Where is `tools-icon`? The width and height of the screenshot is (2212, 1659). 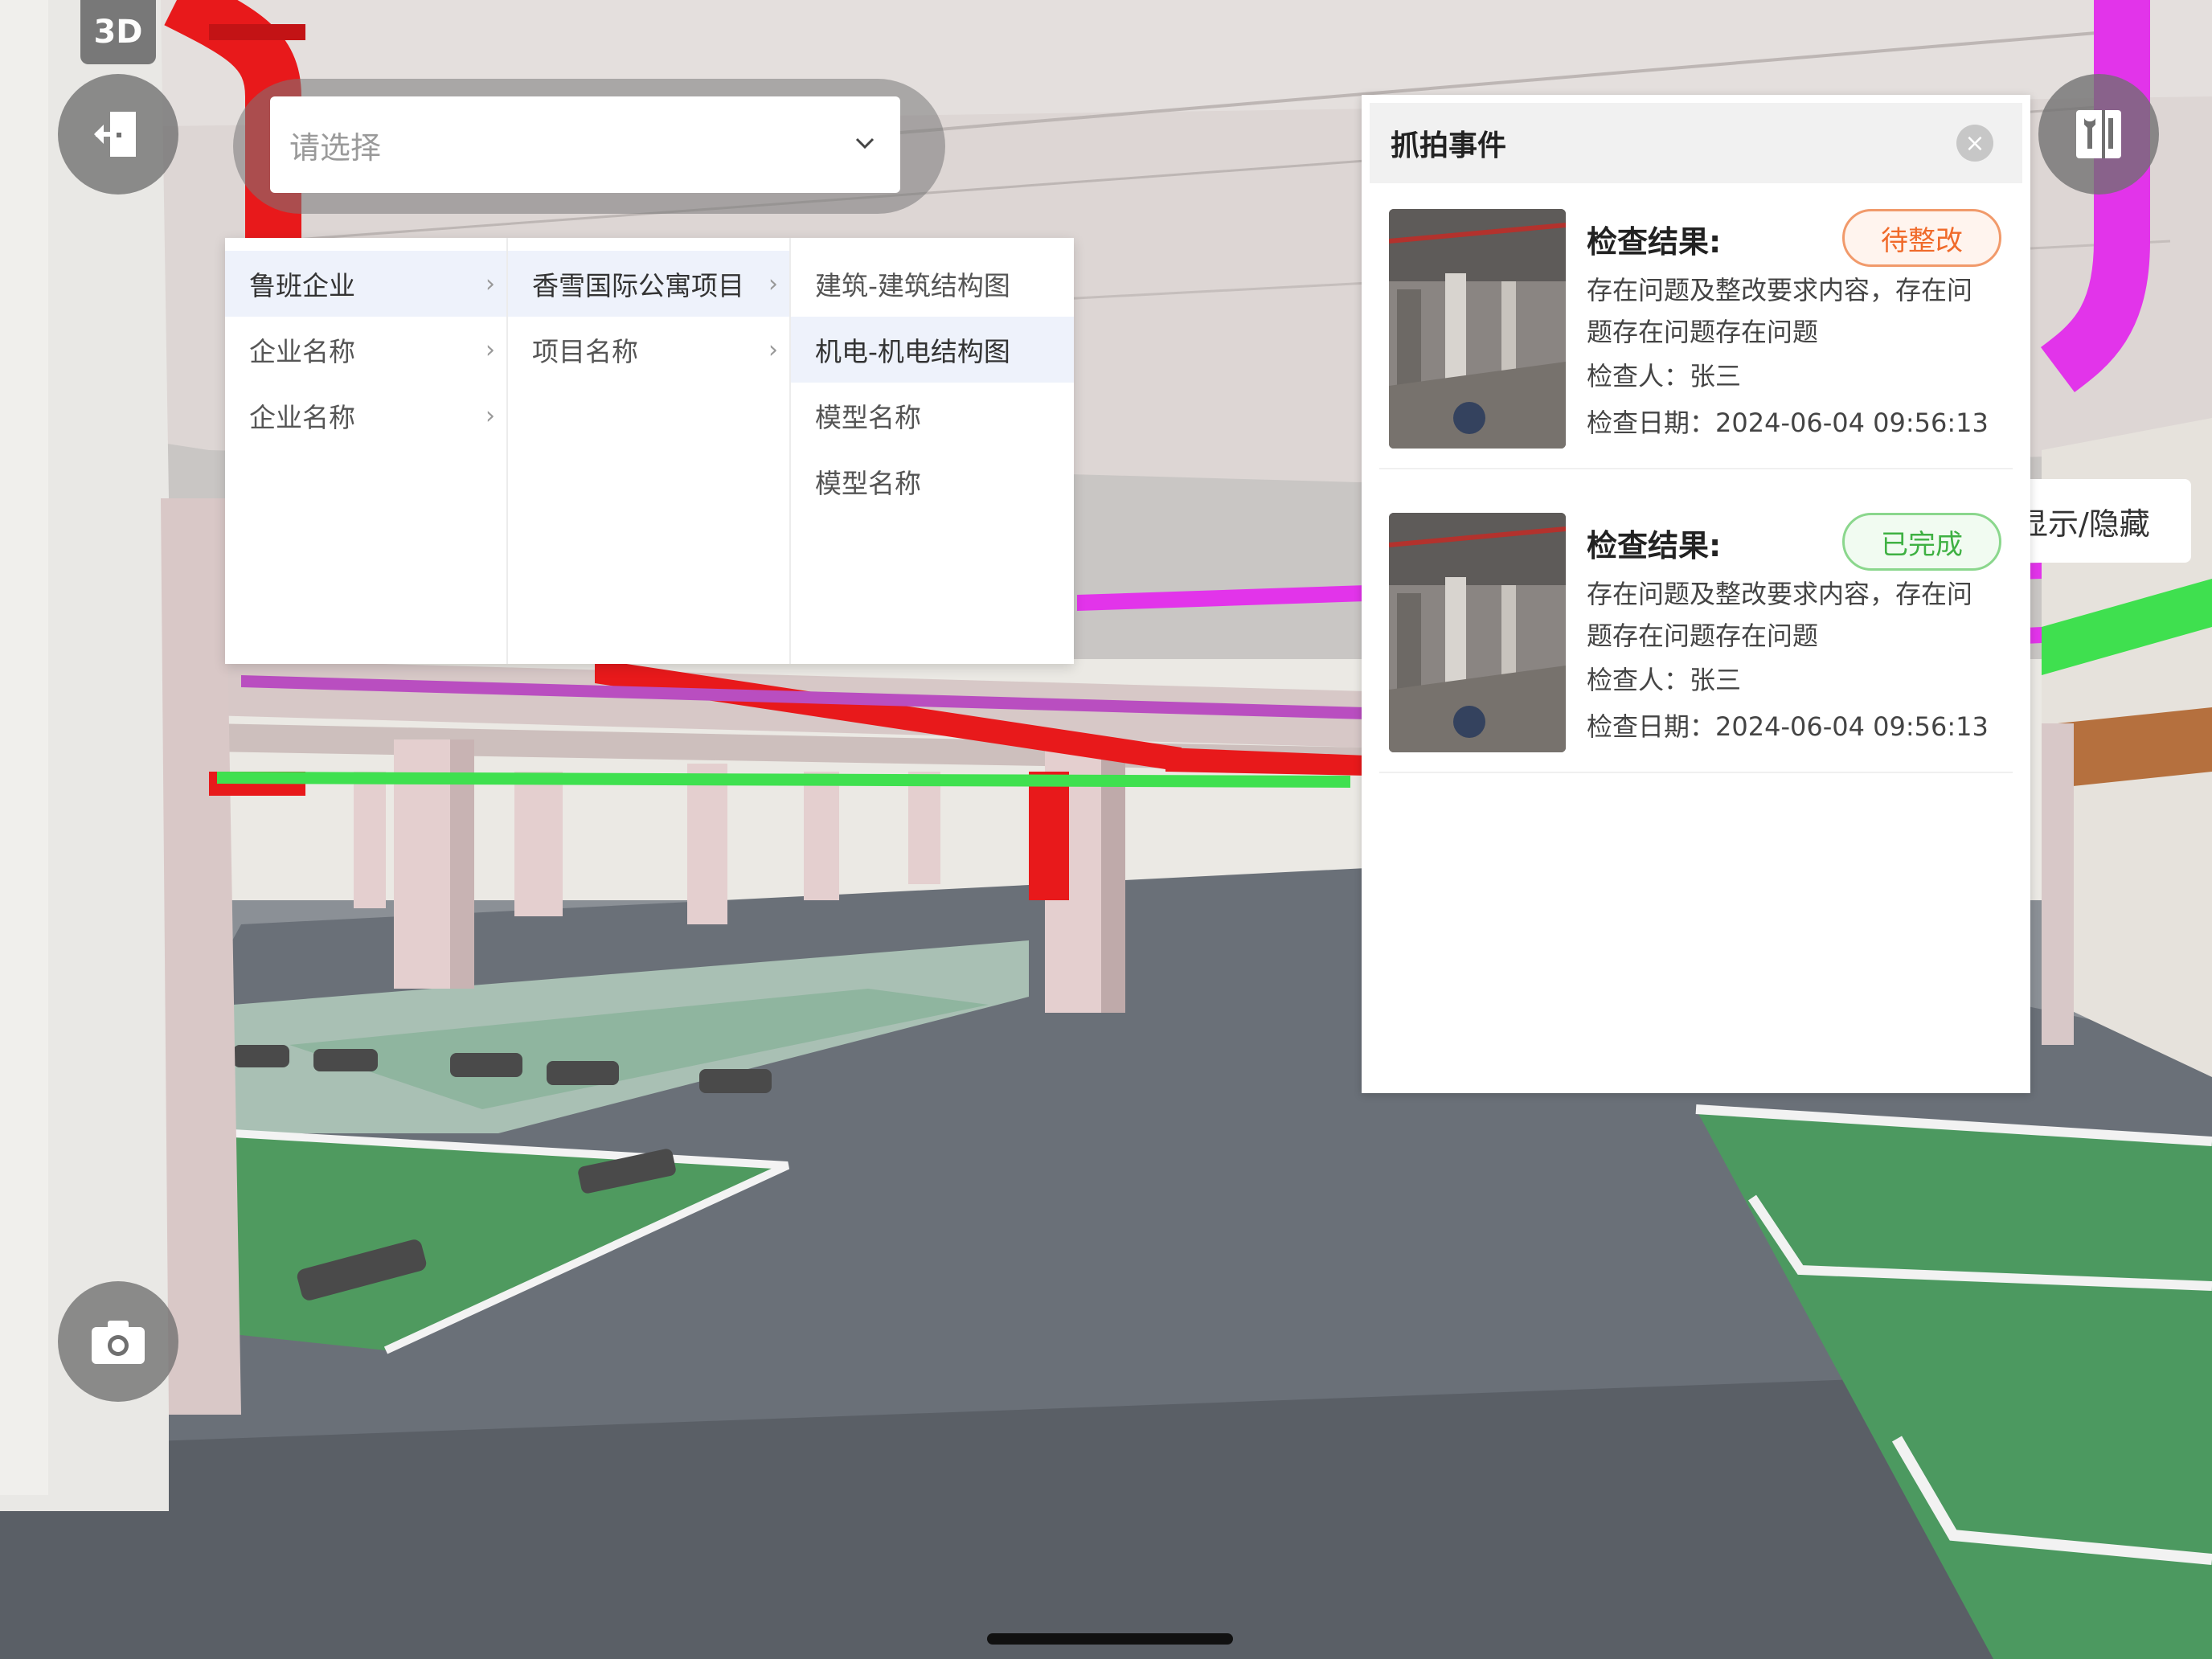
tools-icon is located at coordinates (2099, 134).